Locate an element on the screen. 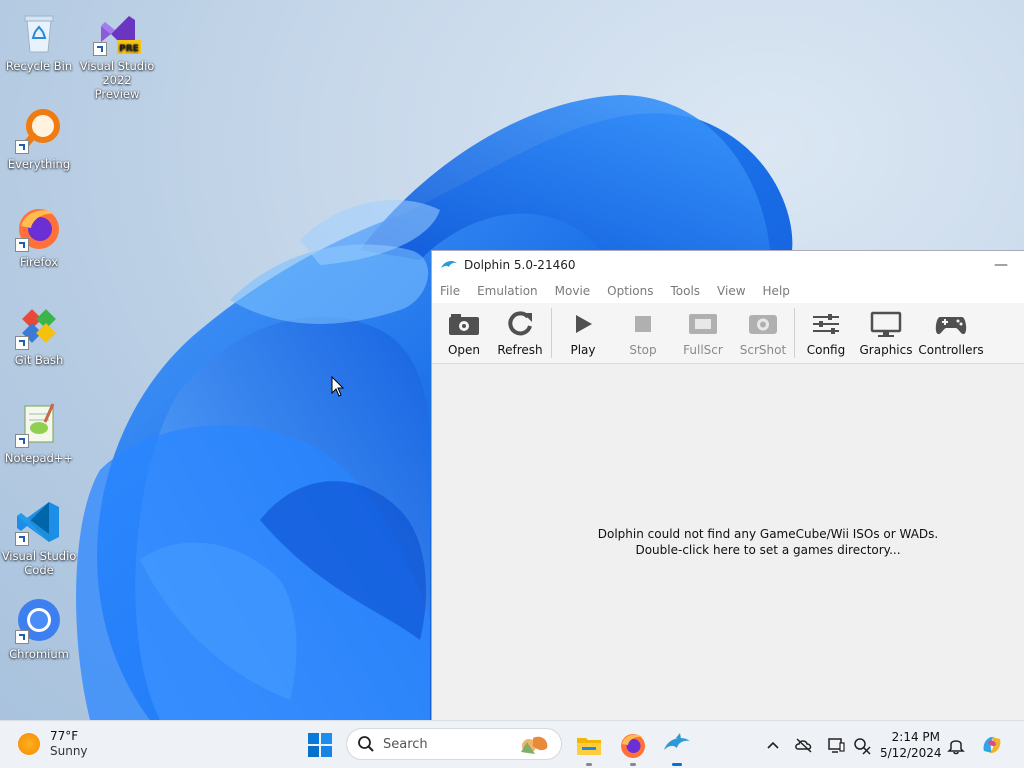  controllers-button: Controllers is located at coordinates (951, 333).